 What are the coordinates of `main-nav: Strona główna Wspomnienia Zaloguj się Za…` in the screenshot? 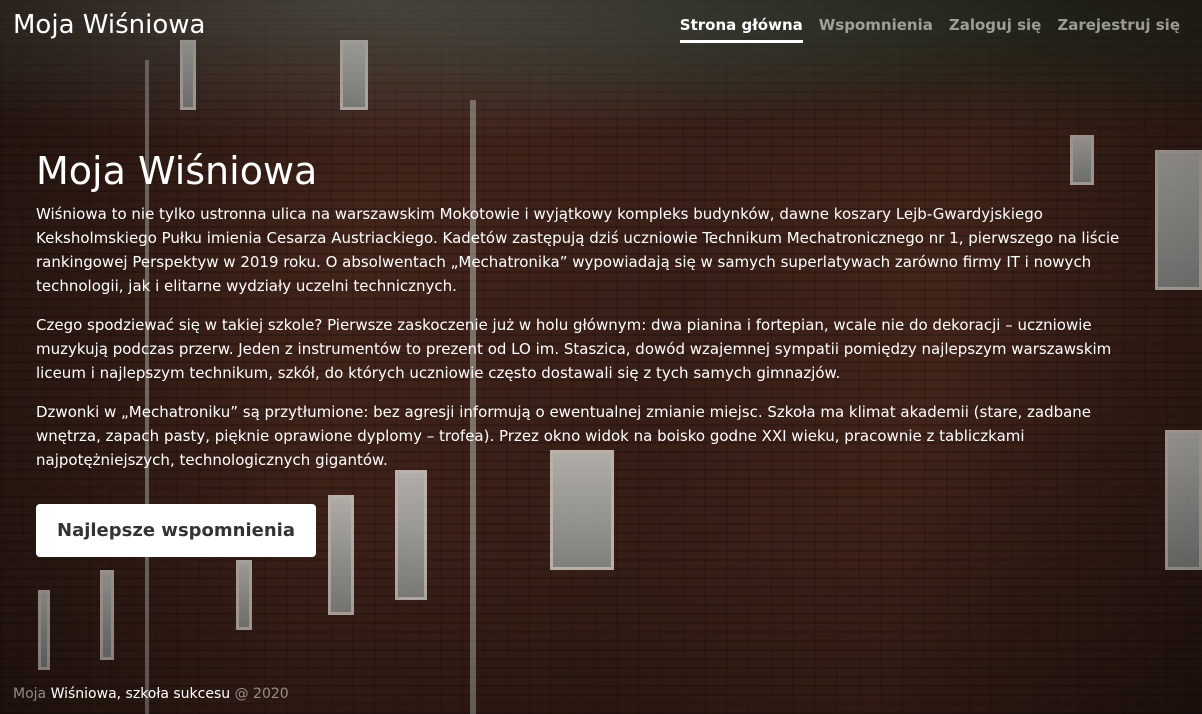 It's located at (929, 29).